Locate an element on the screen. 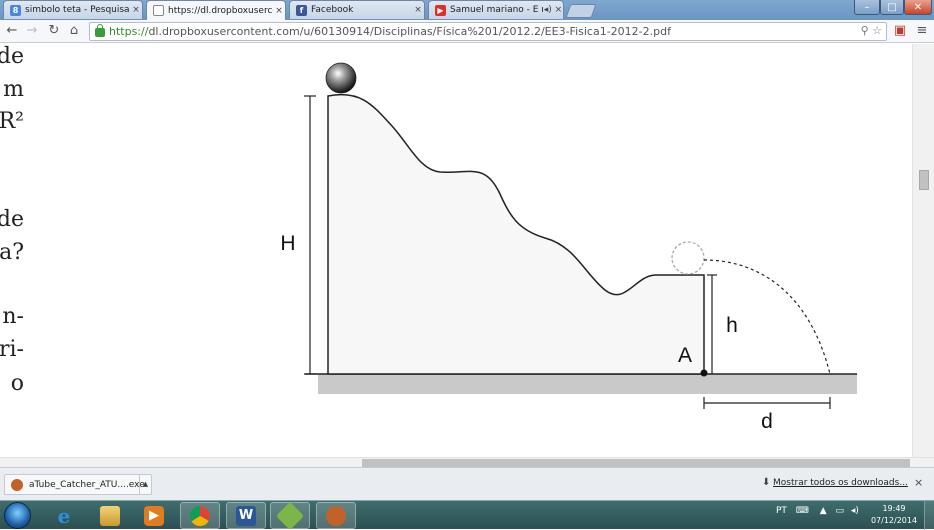 The image size is (934, 530). language-indicator: PT is located at coordinates (781, 511).